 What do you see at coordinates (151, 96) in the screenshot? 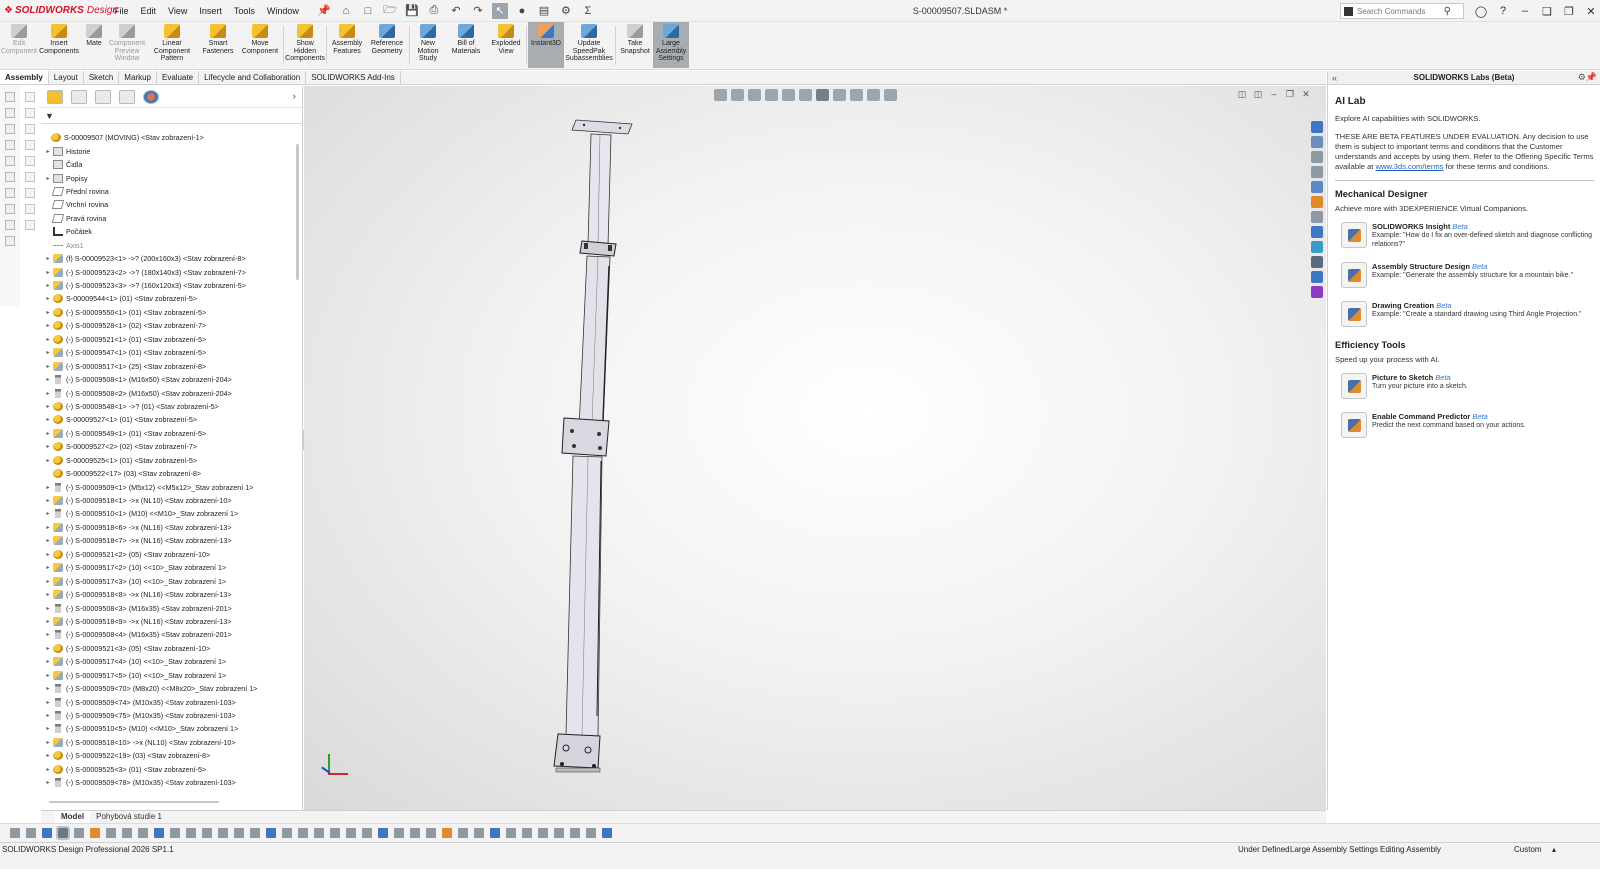
I see `display-manager-tab-icon` at bounding box center [151, 96].